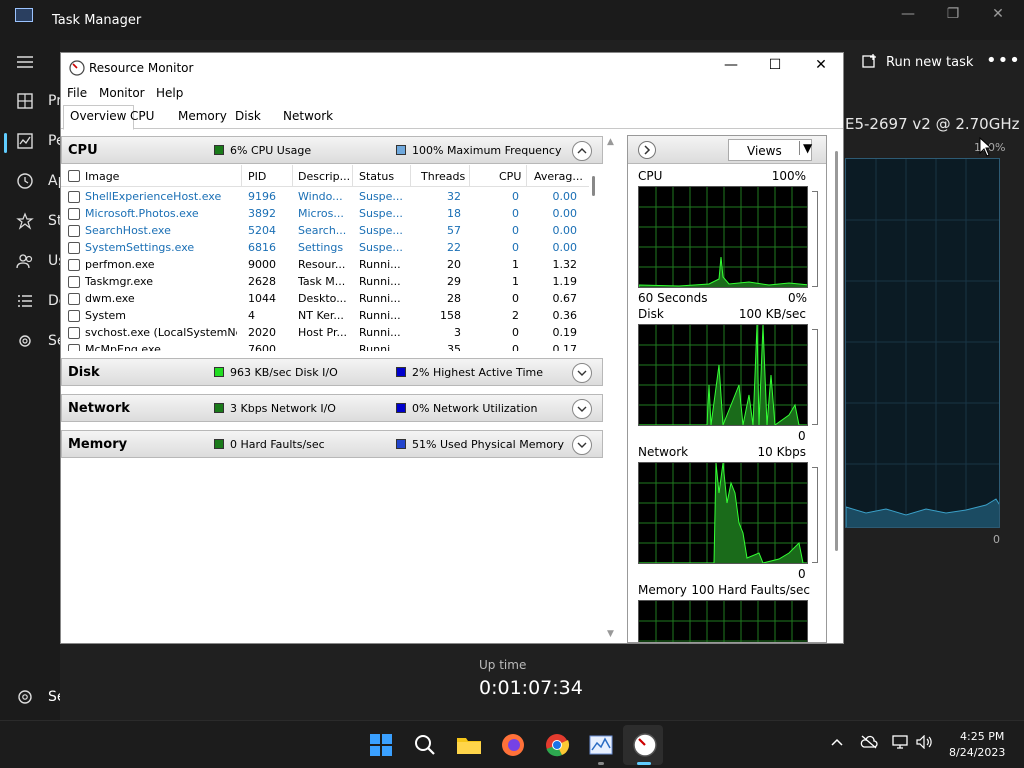  Describe the element at coordinates (593, 186) in the screenshot. I see `table-scrollbar-thumb` at that location.